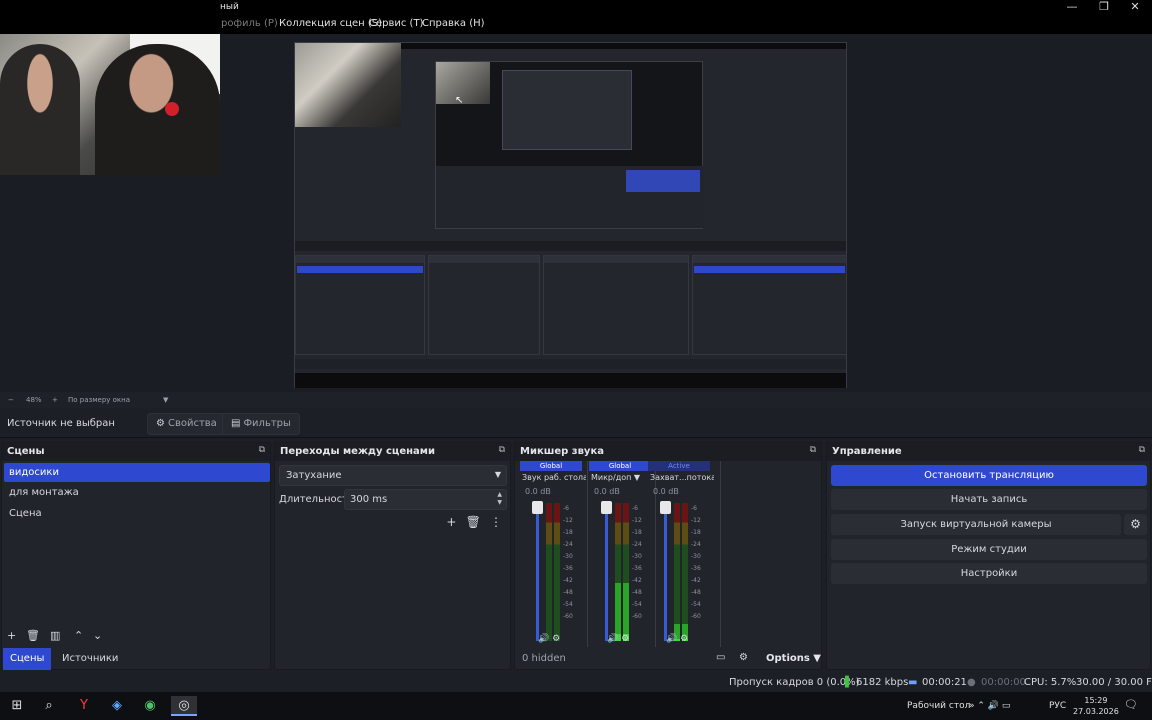  Describe the element at coordinates (49, 706) in the screenshot. I see `search-icon: ⌕` at that location.